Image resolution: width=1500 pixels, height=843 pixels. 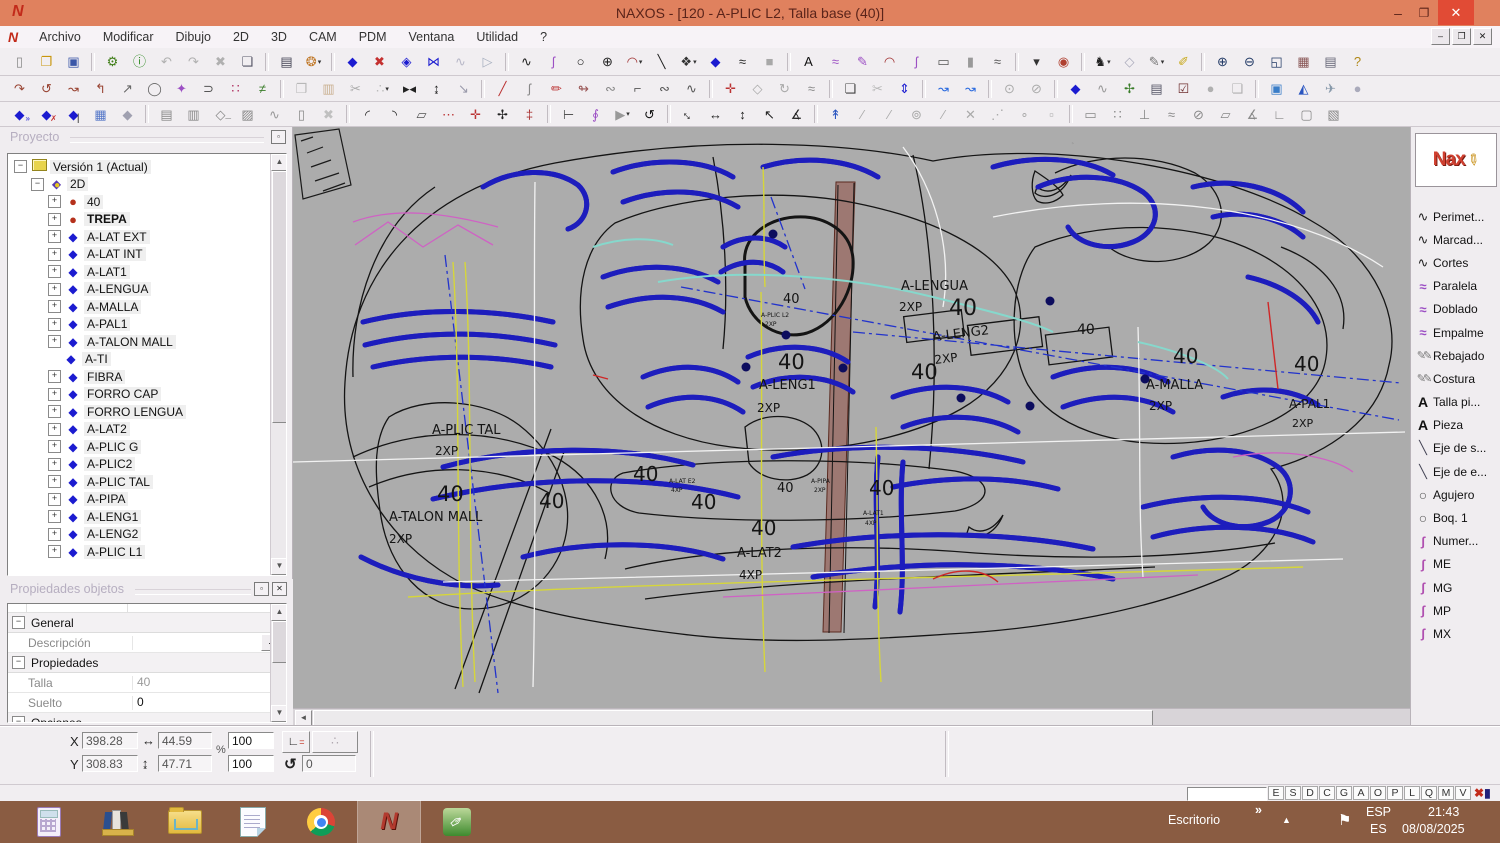 What do you see at coordinates (1194, 828) in the screenshot?
I see `desktop-toolbar-label: Escritorio` at bounding box center [1194, 828].